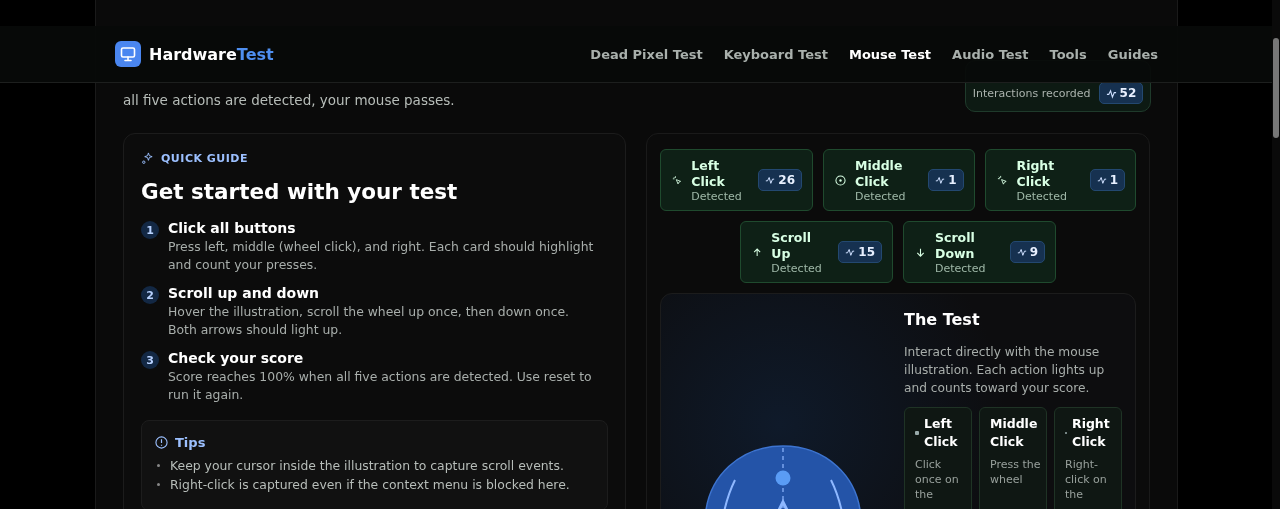 The width and height of the screenshot is (1280, 509). What do you see at coordinates (1086, 479) in the screenshot?
I see `instruction-text: Right-click on the` at bounding box center [1086, 479].